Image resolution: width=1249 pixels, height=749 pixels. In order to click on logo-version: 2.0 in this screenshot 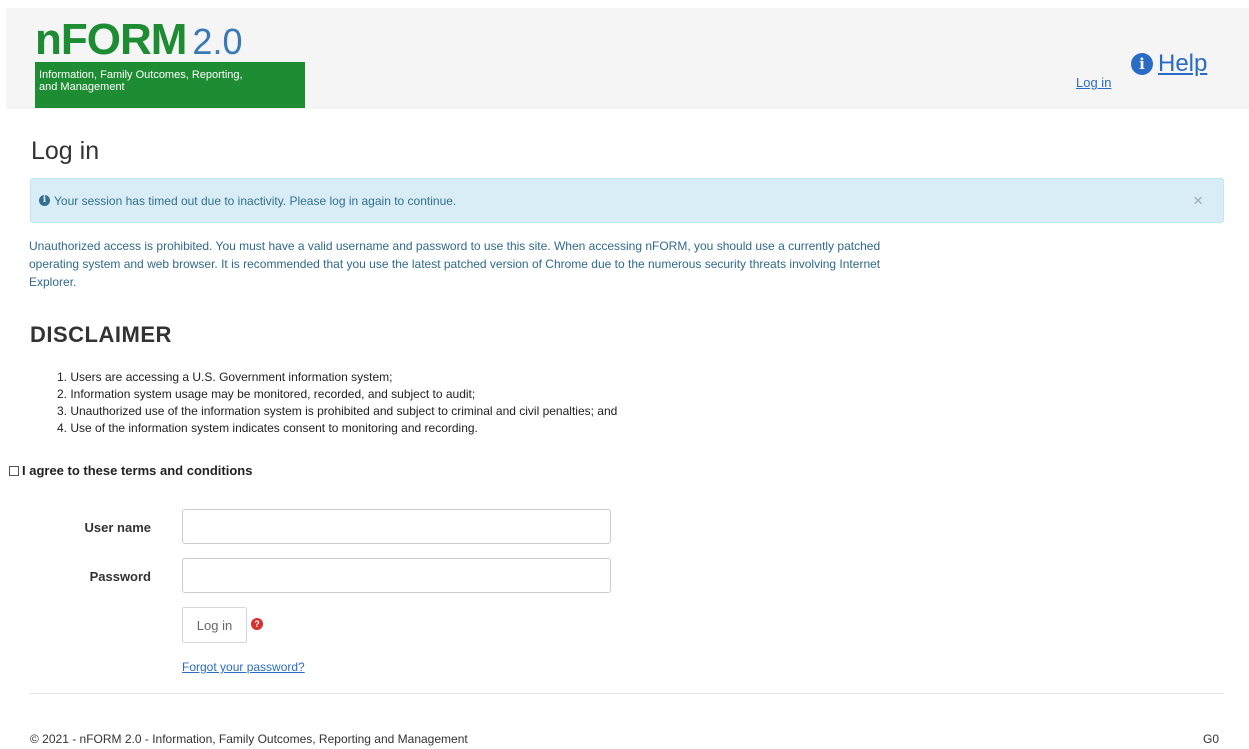, I will do `click(217, 41)`.